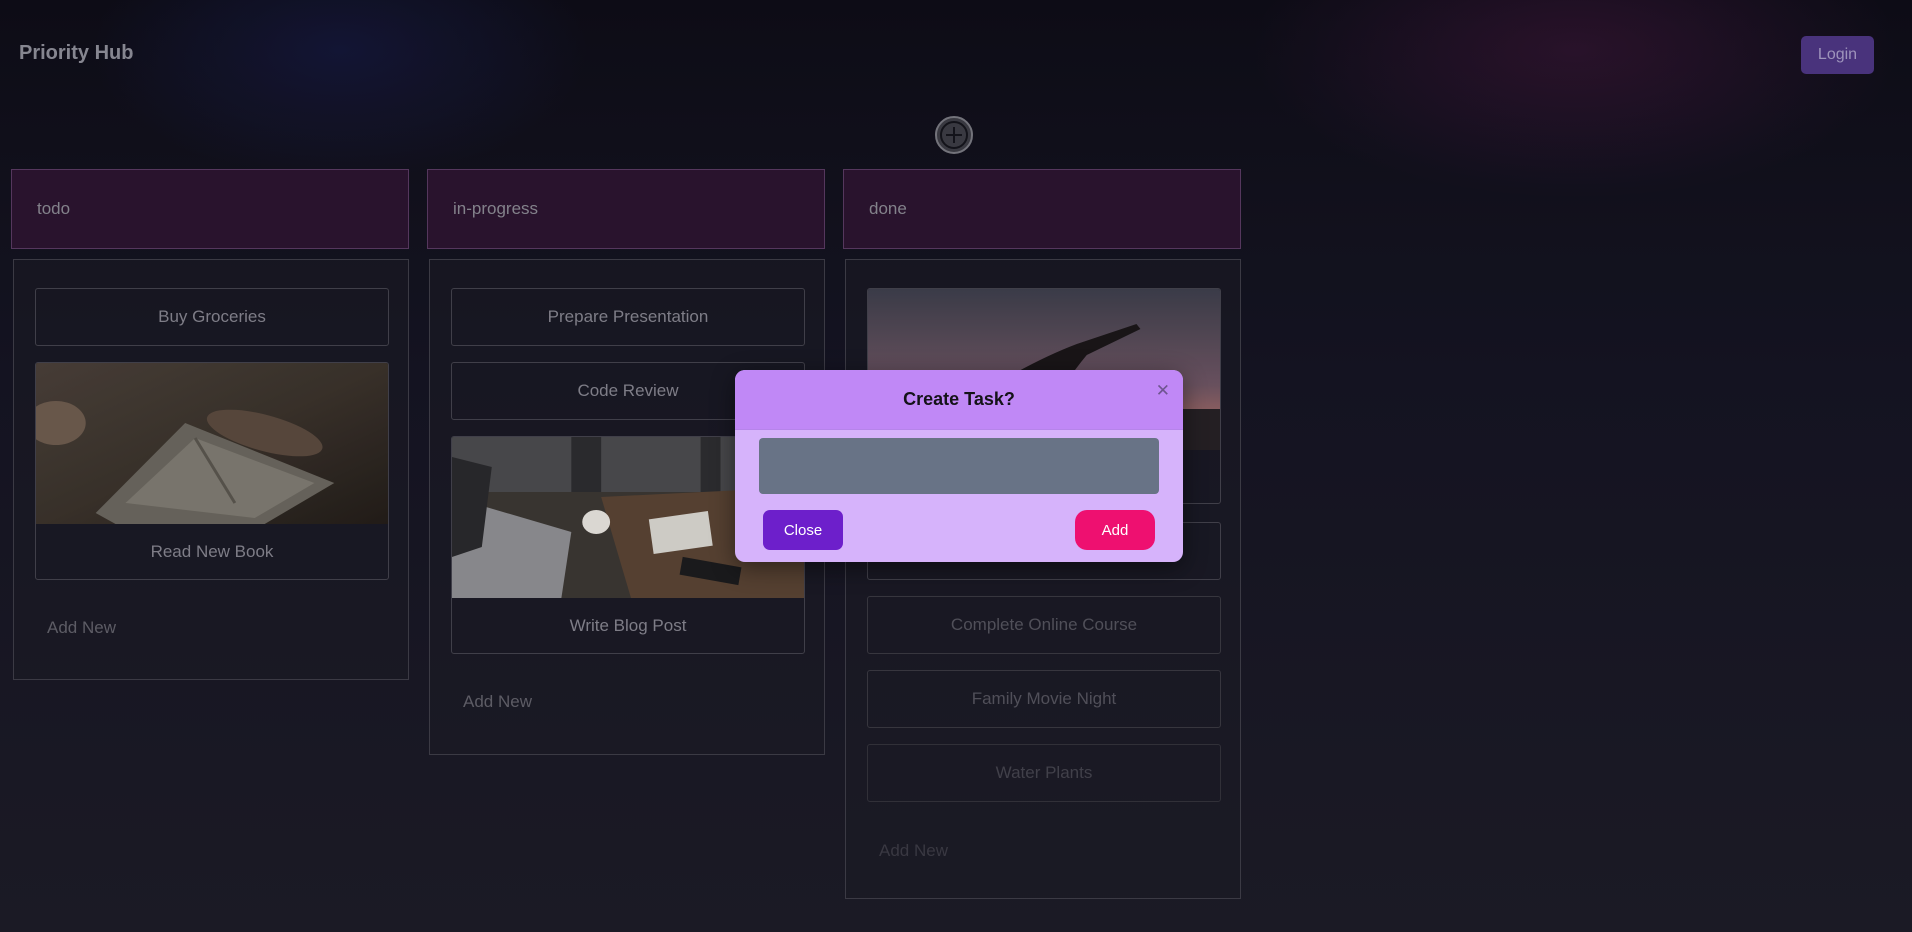  I want to click on close-button: Close, so click(803, 530).